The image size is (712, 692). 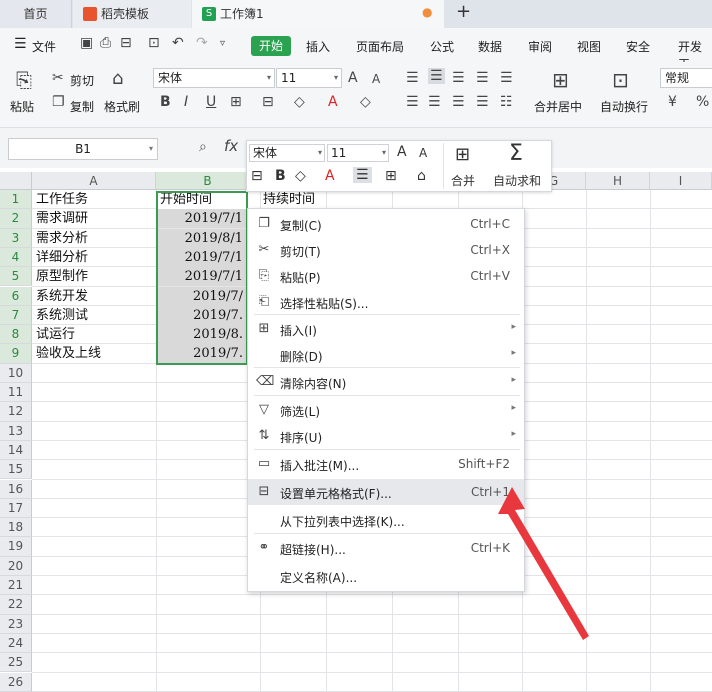 I want to click on mini-cell-style-icon: ⊟, so click(x=257, y=176).